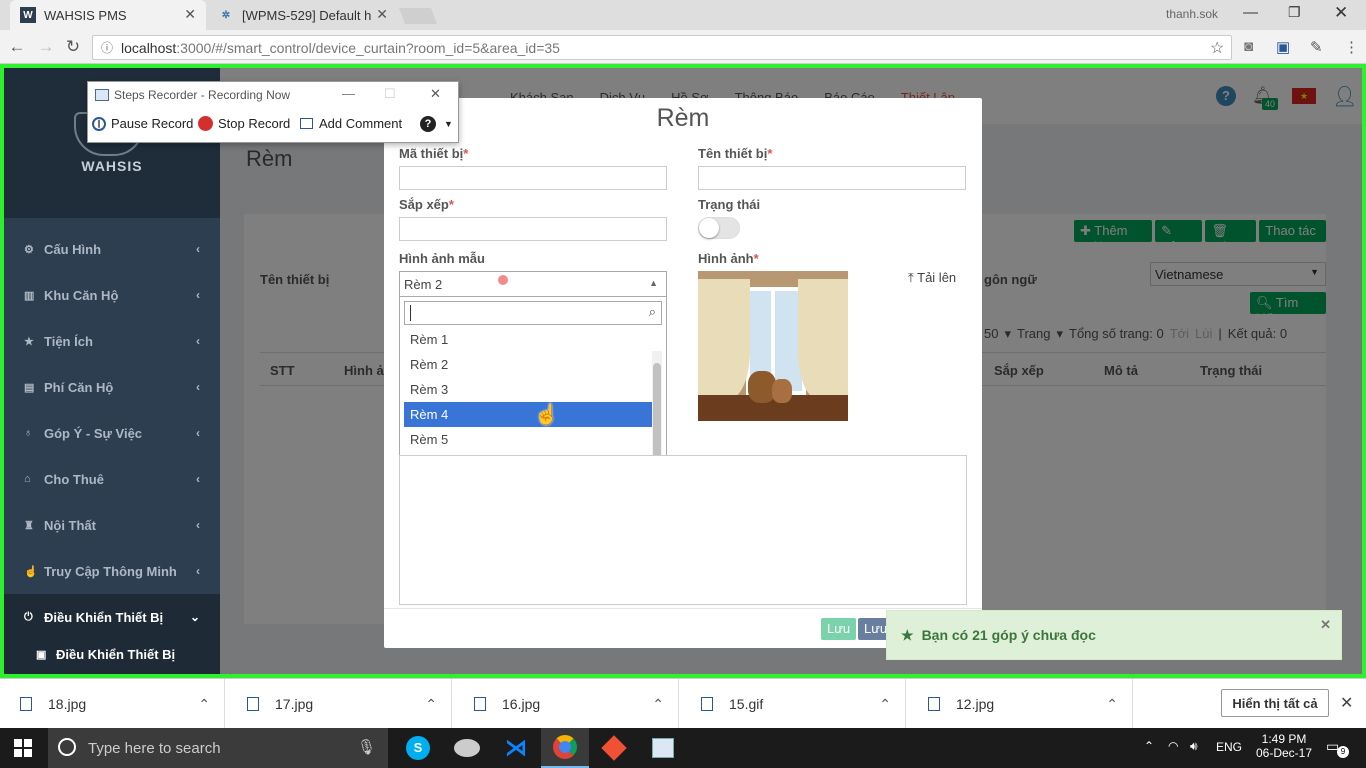 This screenshot has width=1366, height=768. What do you see at coordinates (418, 16) in the screenshot?
I see `new-tab-button` at bounding box center [418, 16].